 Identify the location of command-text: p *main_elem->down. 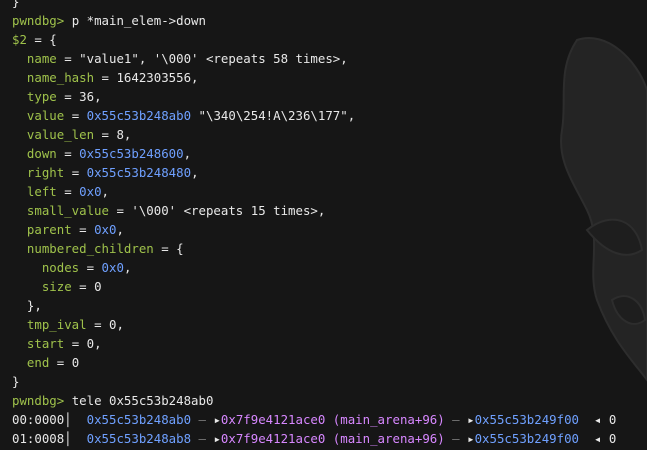
(138, 20).